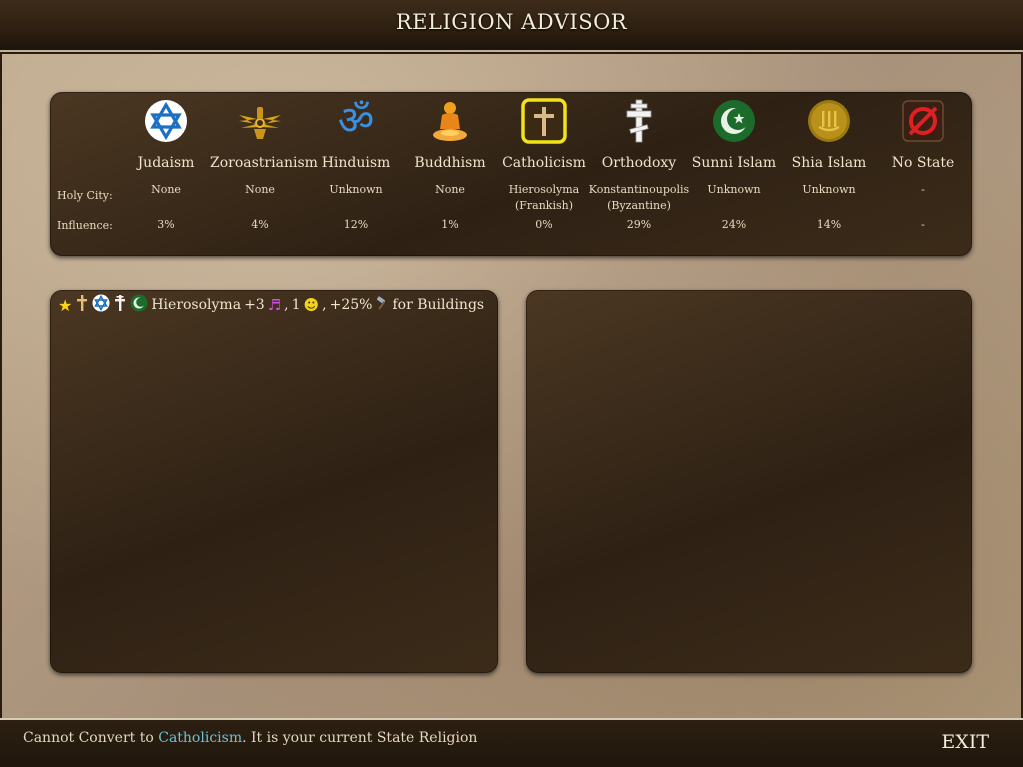  What do you see at coordinates (85, 195) in the screenshot?
I see `holy-city-row-label: Holy City:` at bounding box center [85, 195].